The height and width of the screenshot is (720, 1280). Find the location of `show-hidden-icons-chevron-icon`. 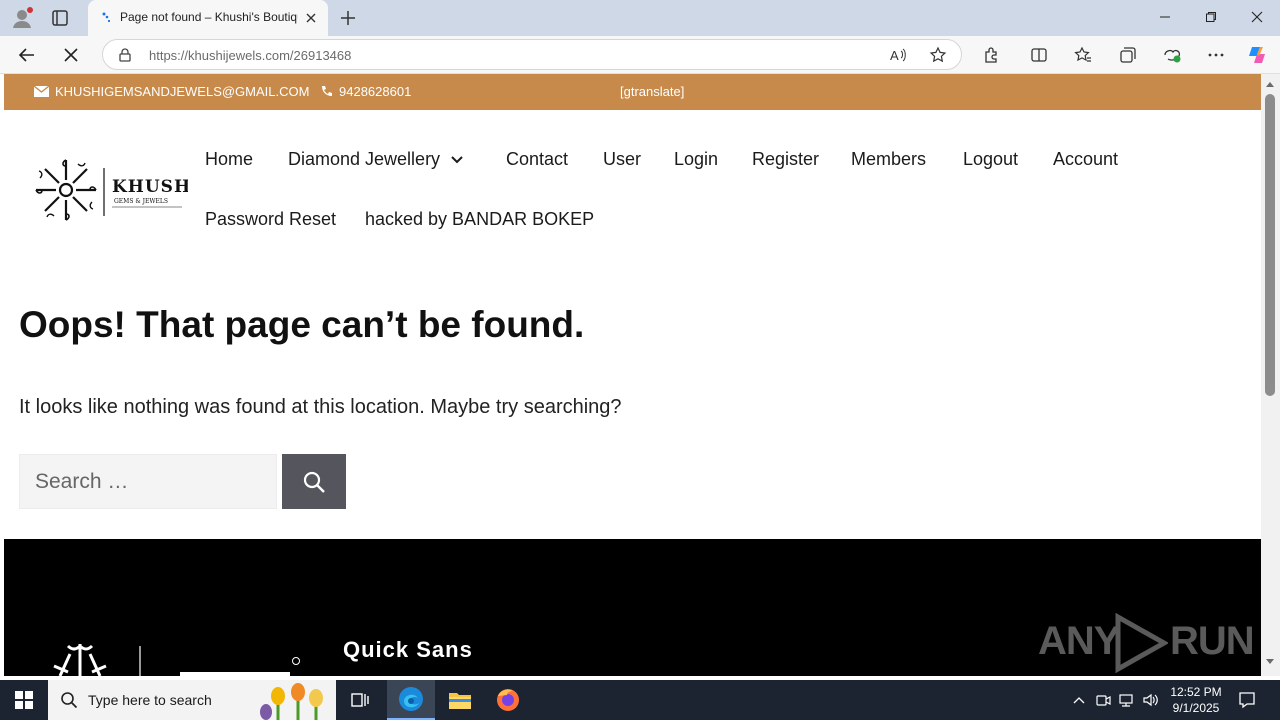

show-hidden-icons-chevron-icon is located at coordinates (1079, 700).